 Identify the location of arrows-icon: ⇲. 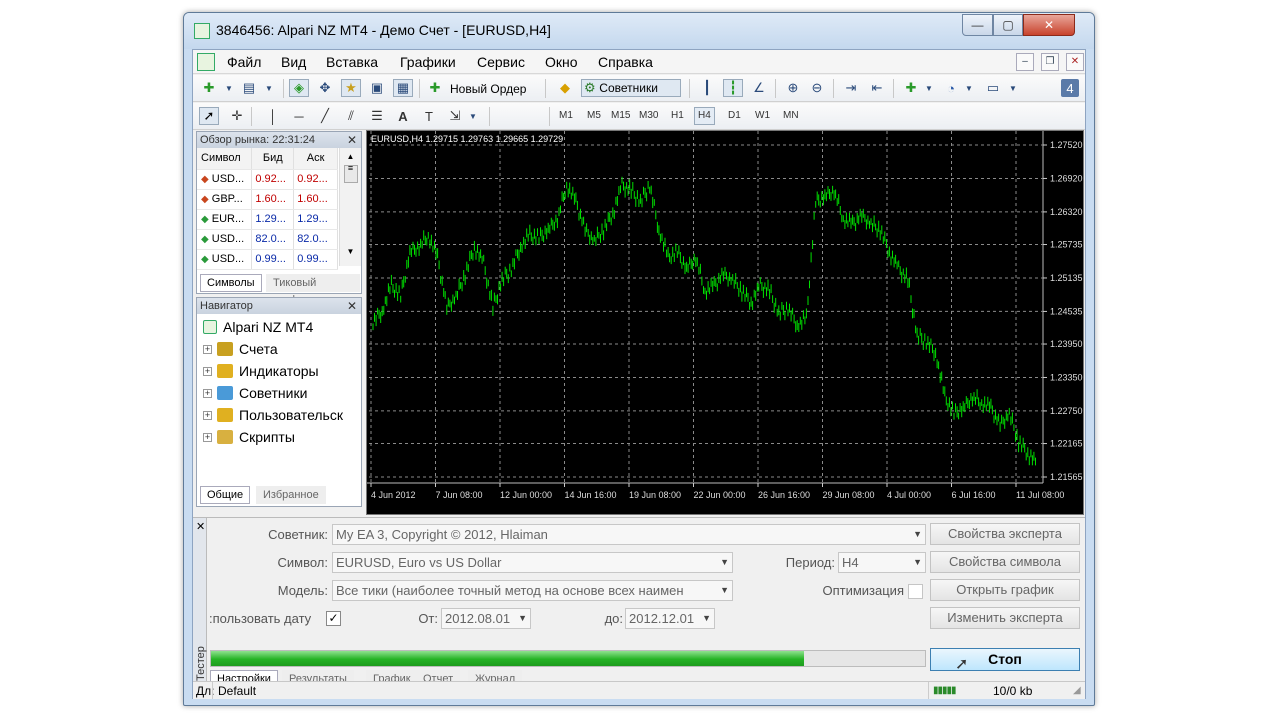
(455, 116).